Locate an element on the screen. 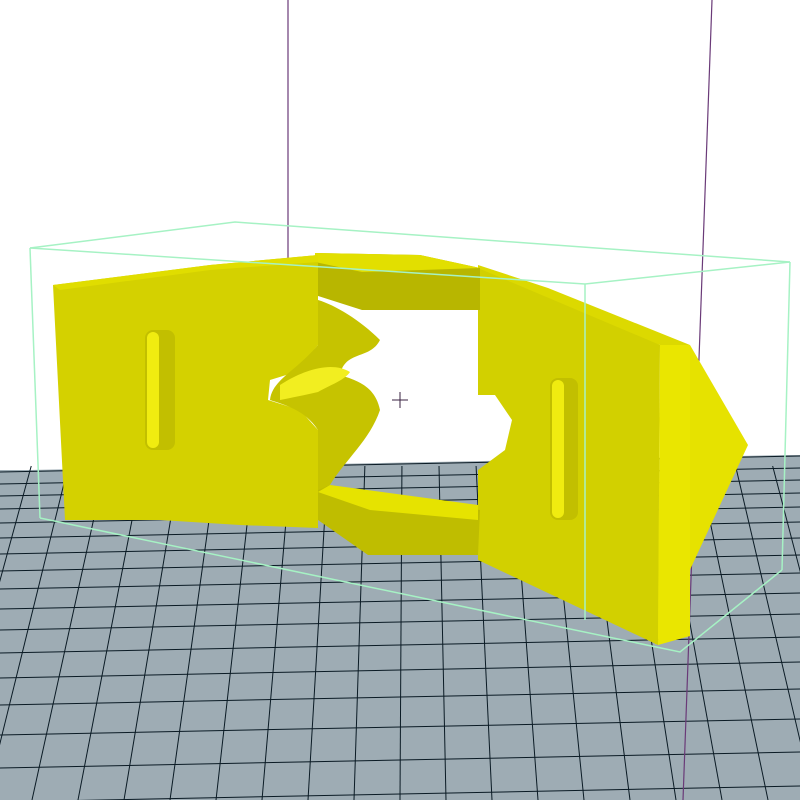  model-slot-left is located at coordinates (160, 390).